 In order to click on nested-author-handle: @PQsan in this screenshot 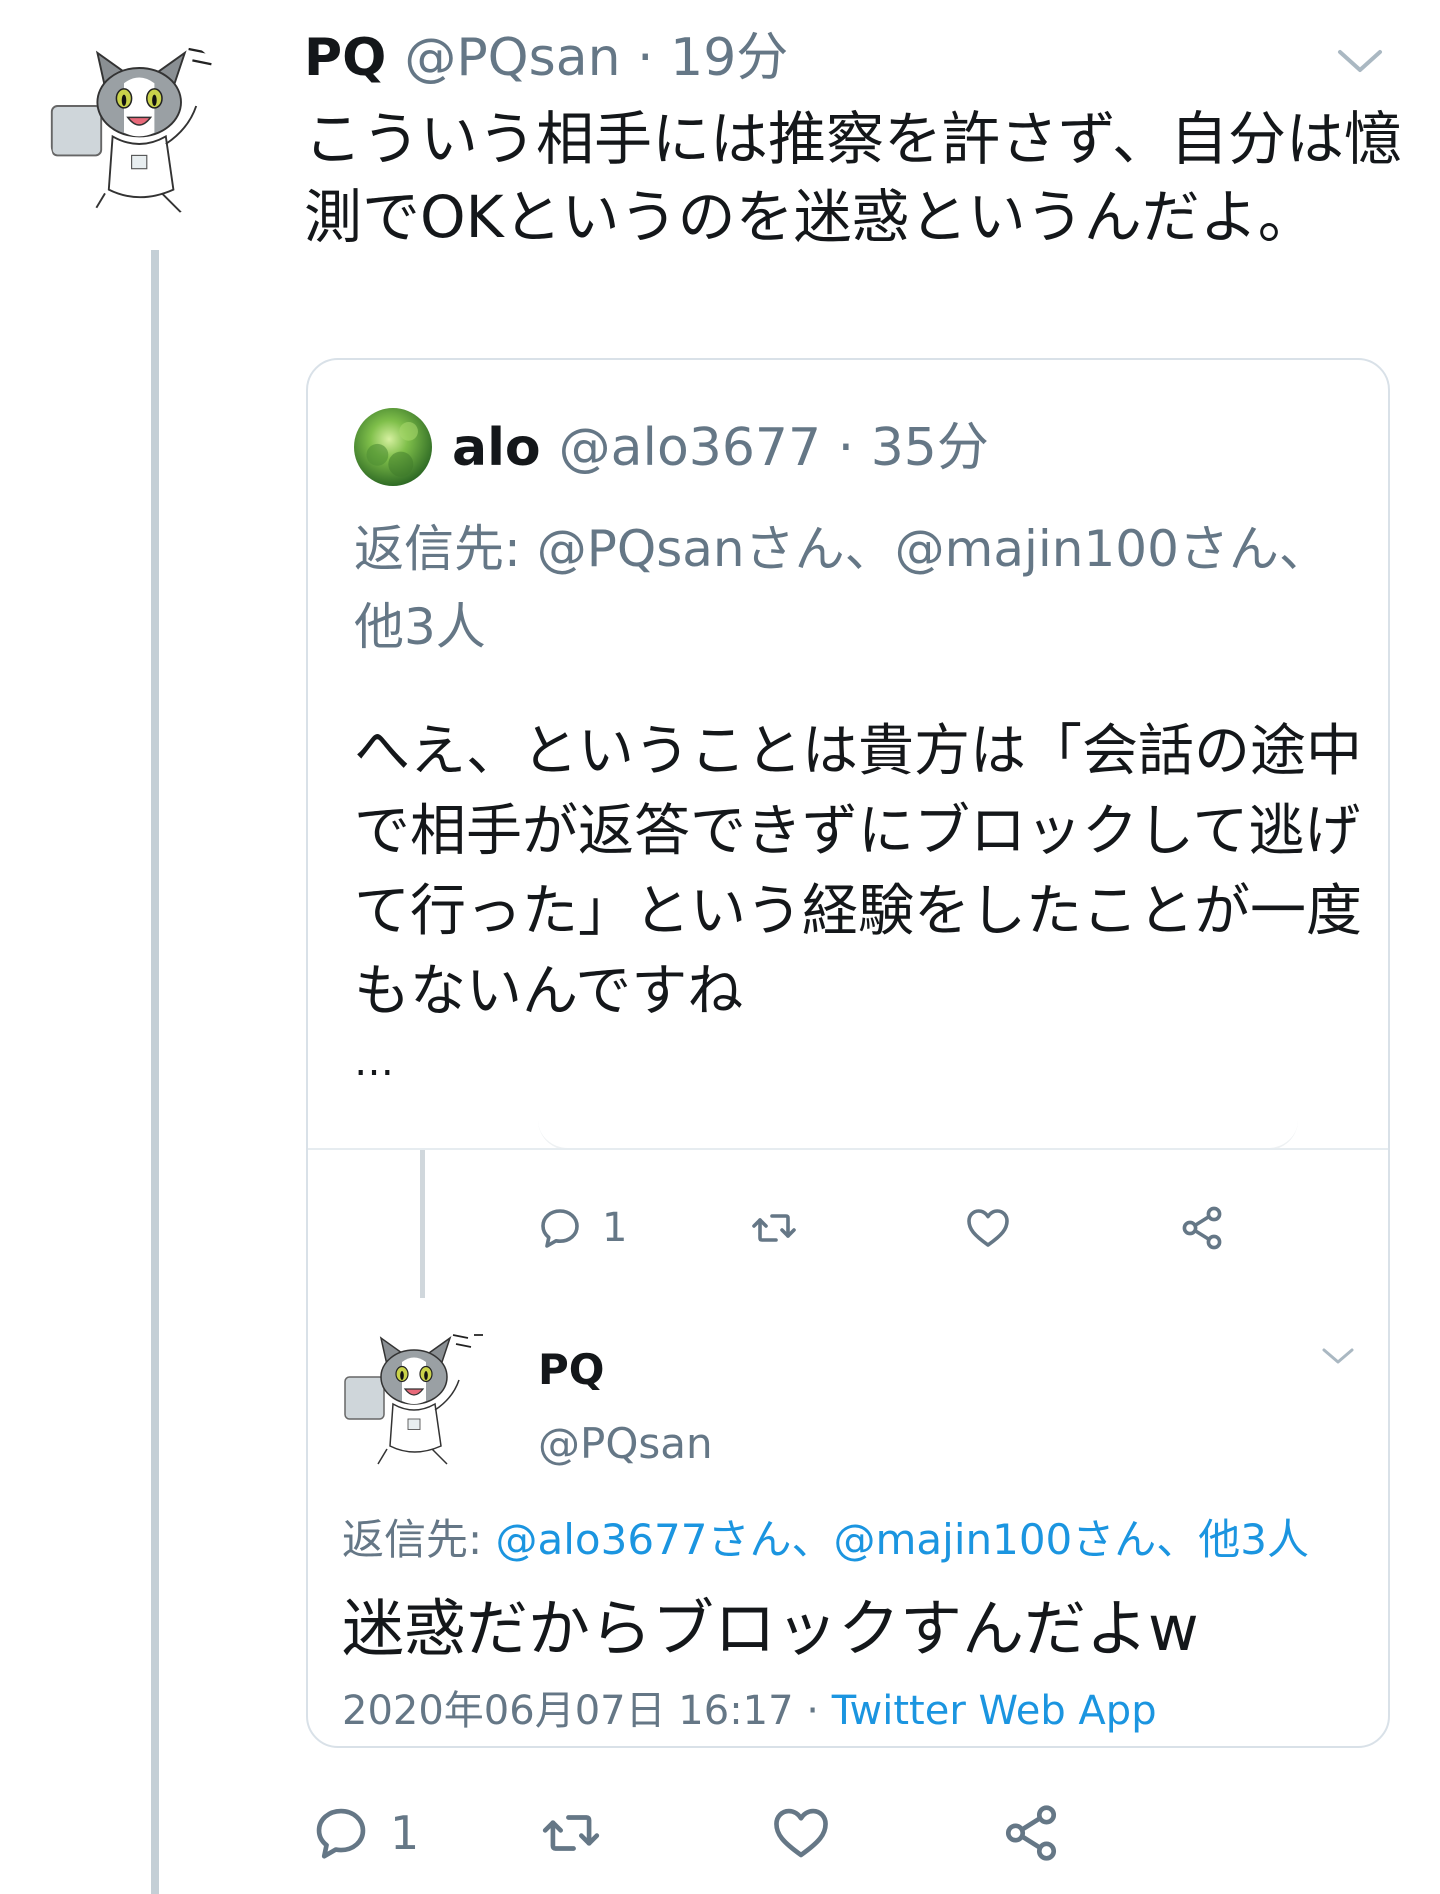, I will do `click(625, 1443)`.